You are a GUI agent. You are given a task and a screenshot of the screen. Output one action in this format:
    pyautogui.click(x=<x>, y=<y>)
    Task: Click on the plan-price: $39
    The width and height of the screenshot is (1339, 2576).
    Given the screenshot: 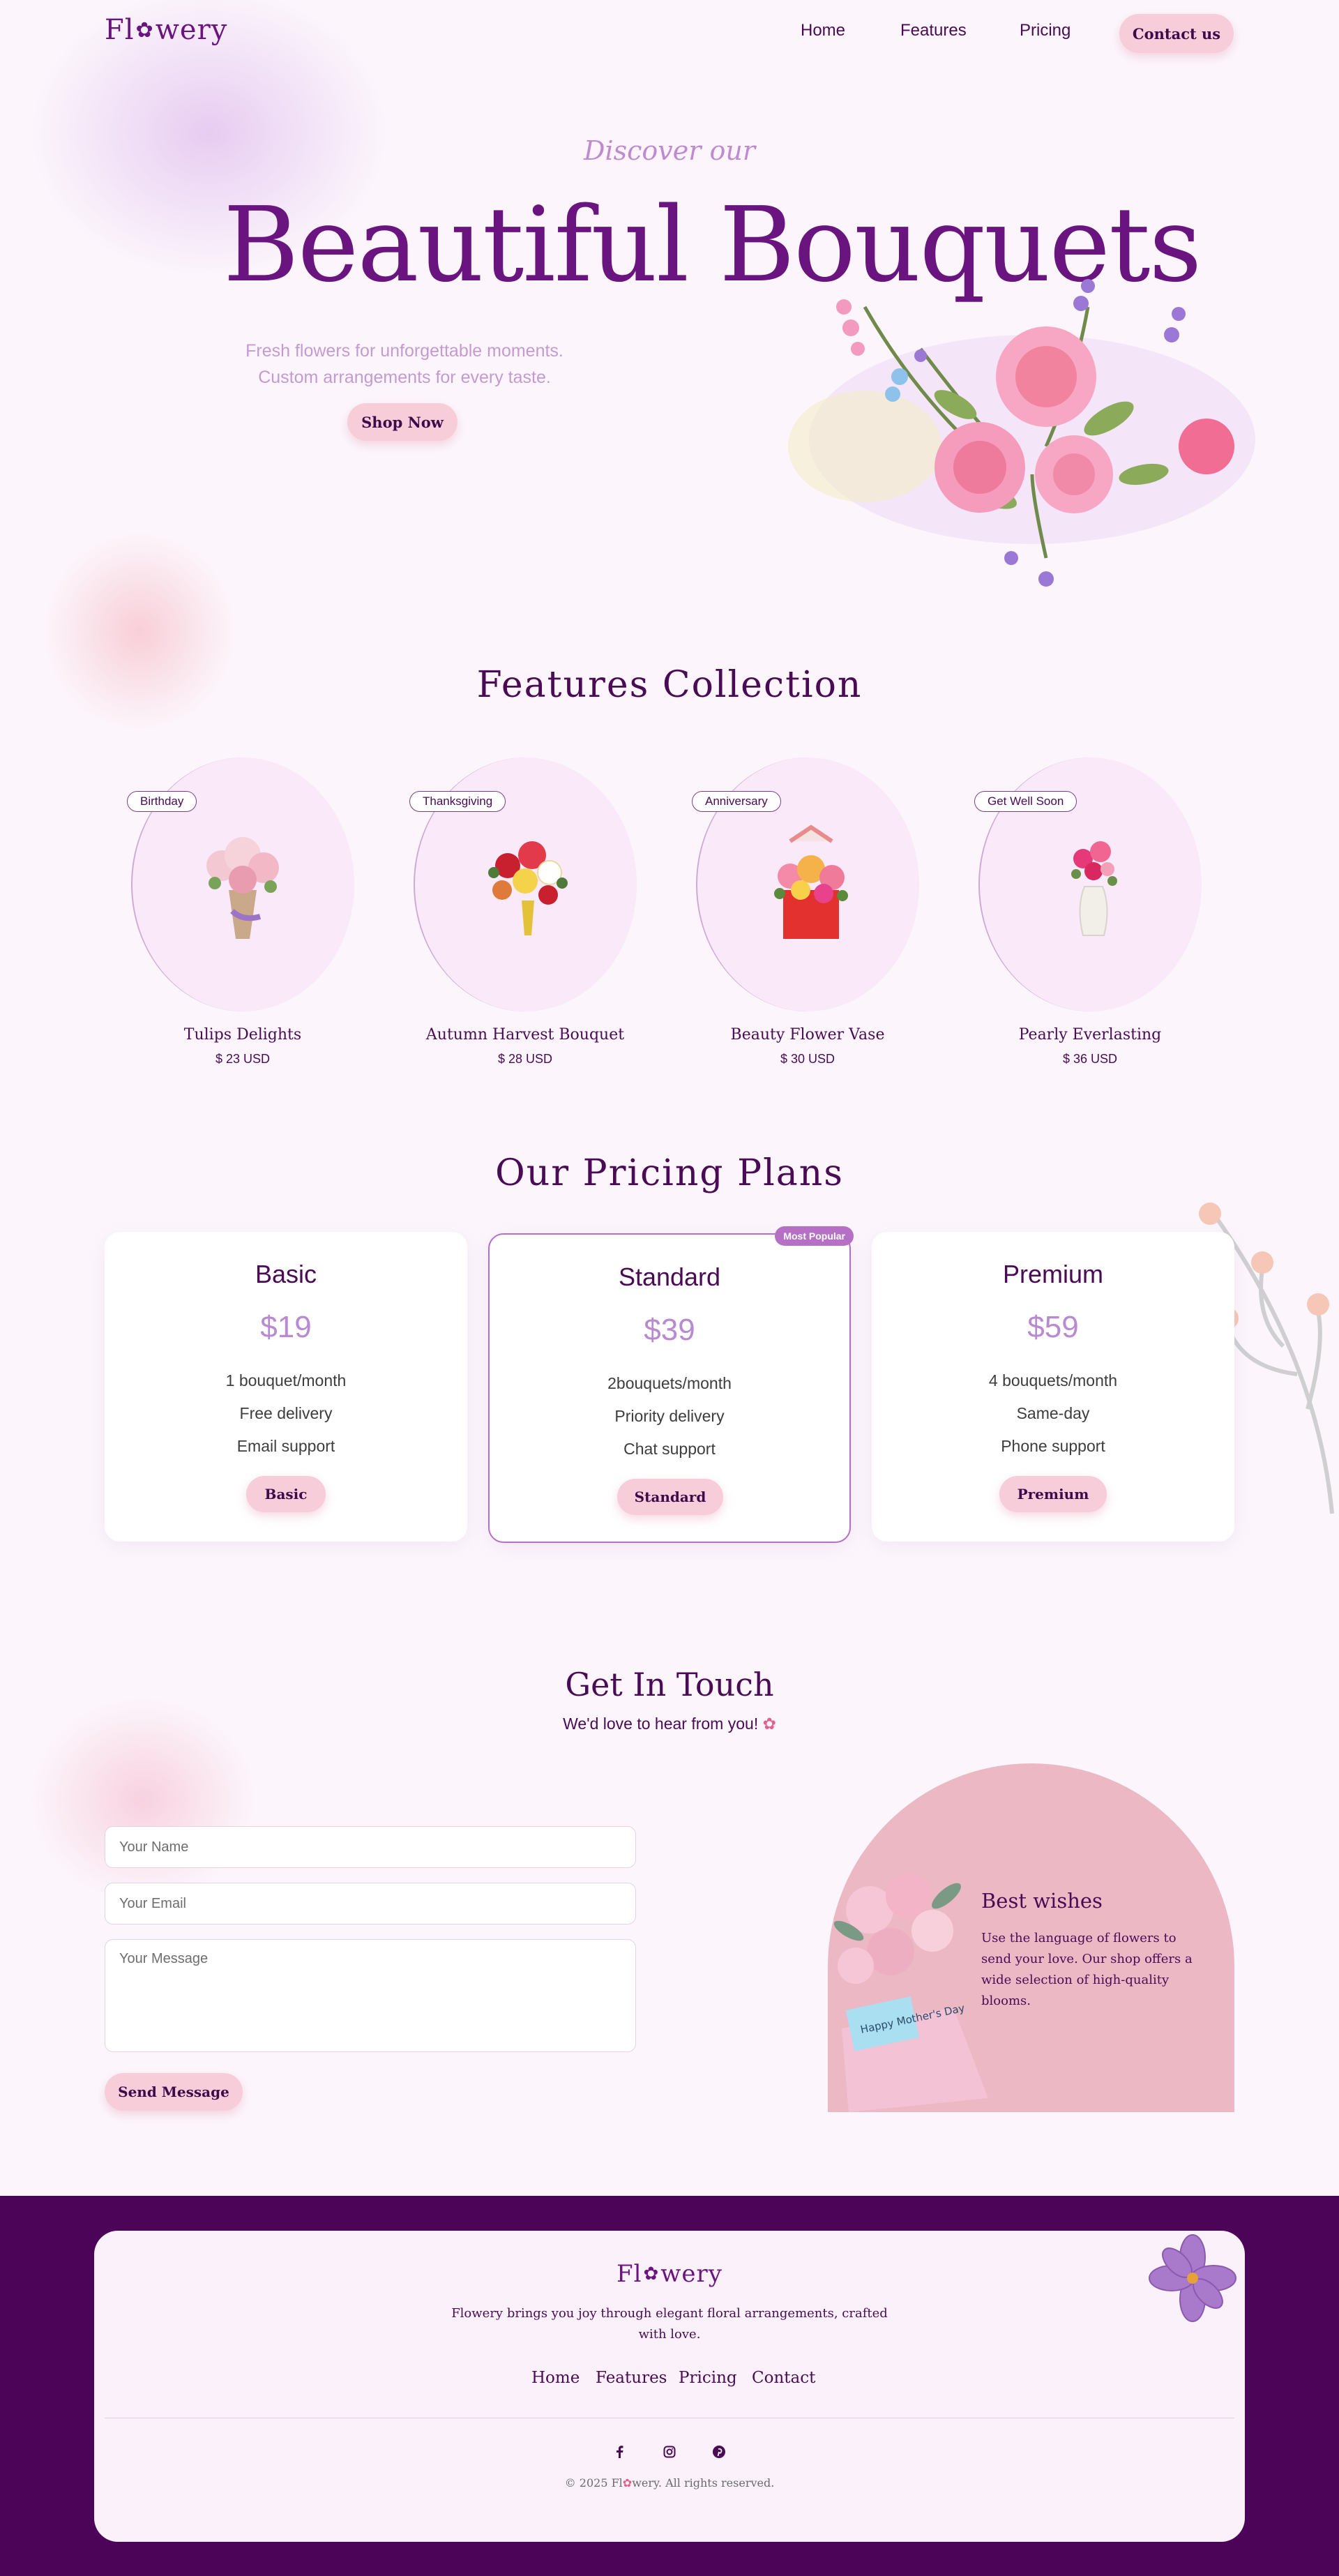 What is the action you would take?
    pyautogui.click(x=669, y=1330)
    